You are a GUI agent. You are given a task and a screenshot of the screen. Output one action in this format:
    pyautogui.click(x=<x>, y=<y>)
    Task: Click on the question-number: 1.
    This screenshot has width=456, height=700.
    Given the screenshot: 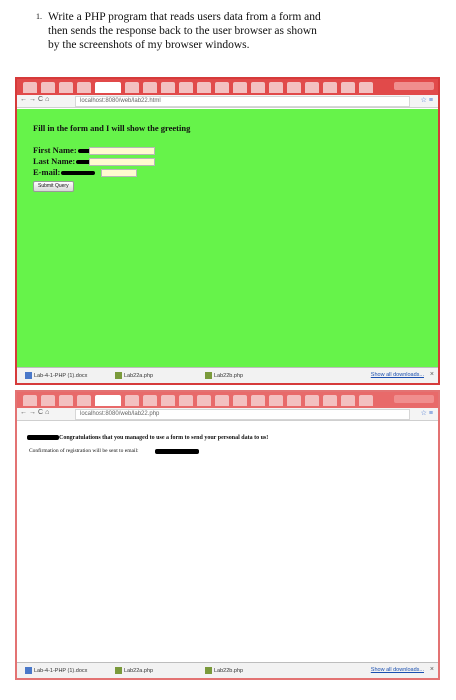 What is the action you would take?
    pyautogui.click(x=39, y=16)
    